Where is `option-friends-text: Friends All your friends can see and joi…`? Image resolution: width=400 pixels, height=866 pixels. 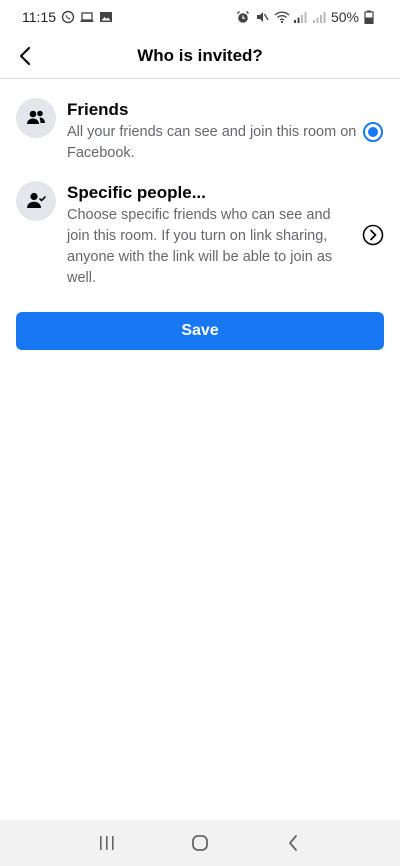 option-friends-text: Friends All your friends can see and joi… is located at coordinates (212, 132).